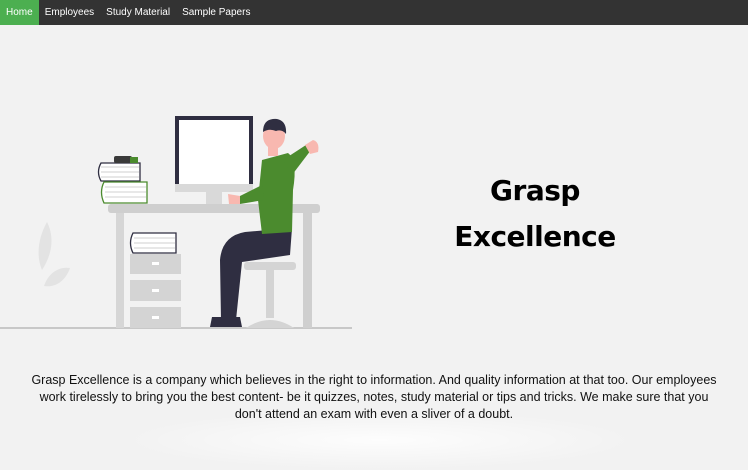  Describe the element at coordinates (69, 12) in the screenshot. I see `nav-employees: Employees` at that location.